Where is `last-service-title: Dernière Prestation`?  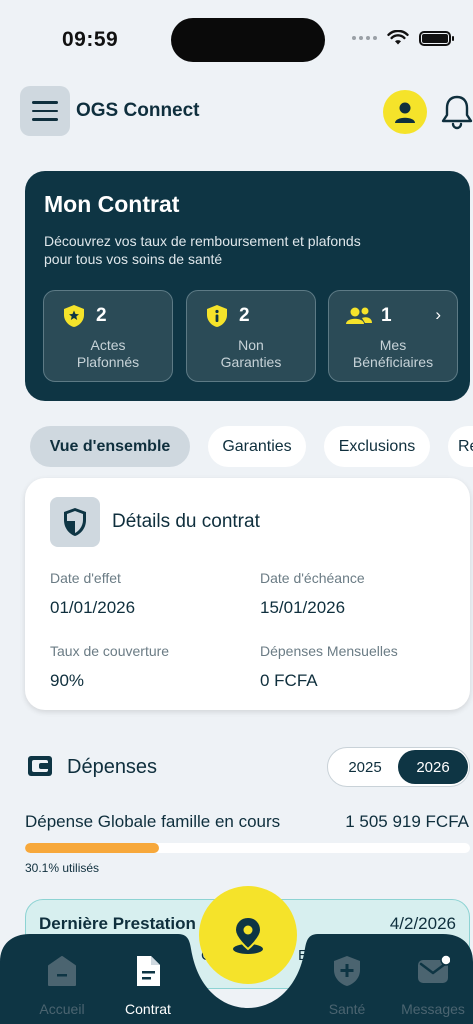 last-service-title: Dernière Prestation is located at coordinates (117, 923).